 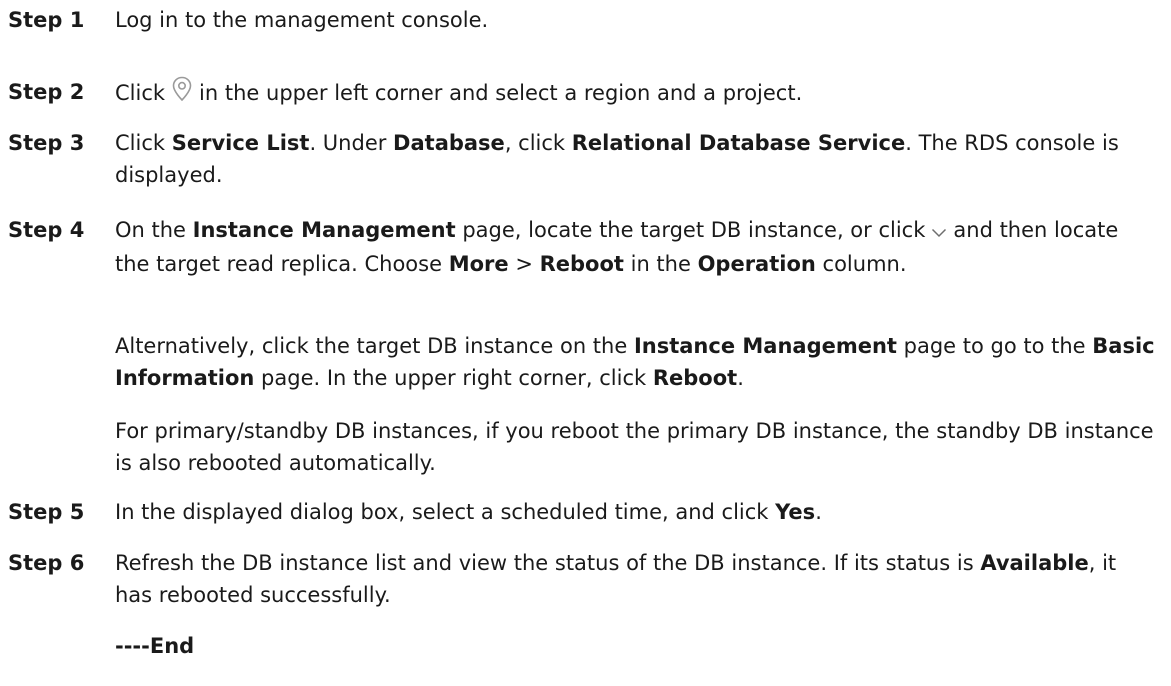 What do you see at coordinates (302, 20) in the screenshot?
I see `step-text: Log in to the management console.` at bounding box center [302, 20].